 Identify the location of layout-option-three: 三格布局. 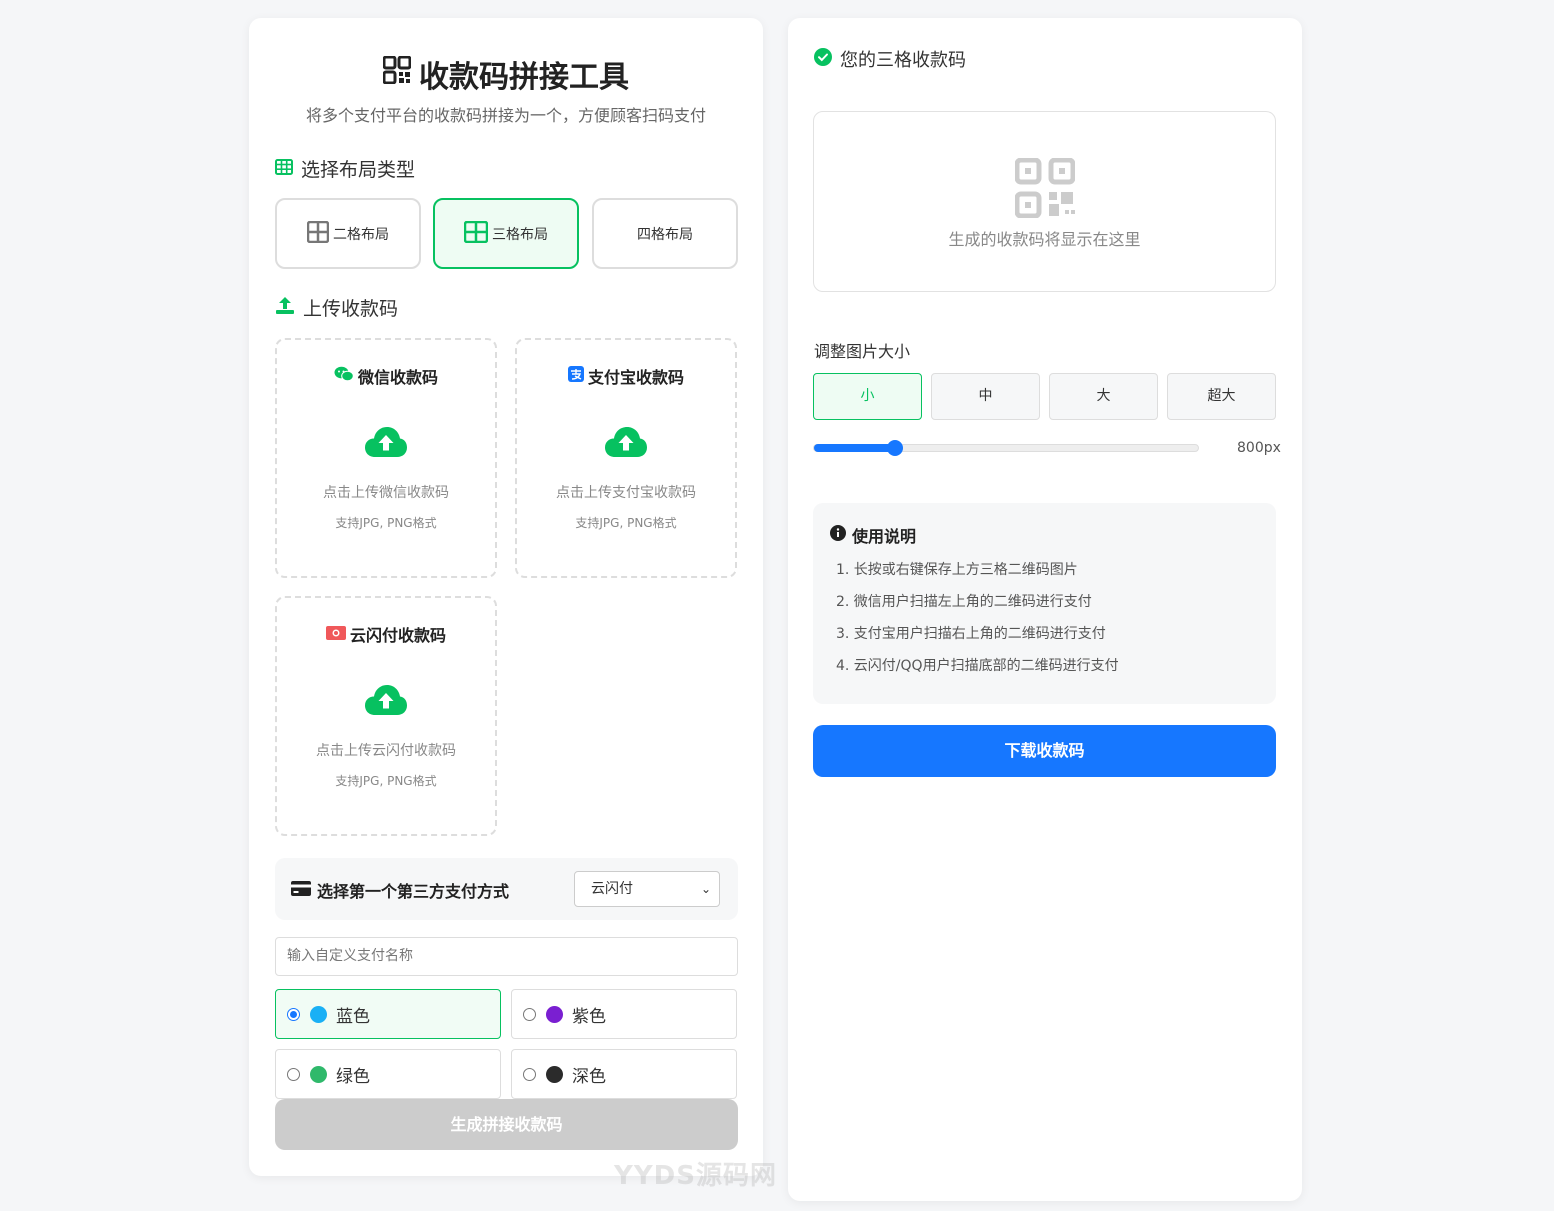
(506, 233).